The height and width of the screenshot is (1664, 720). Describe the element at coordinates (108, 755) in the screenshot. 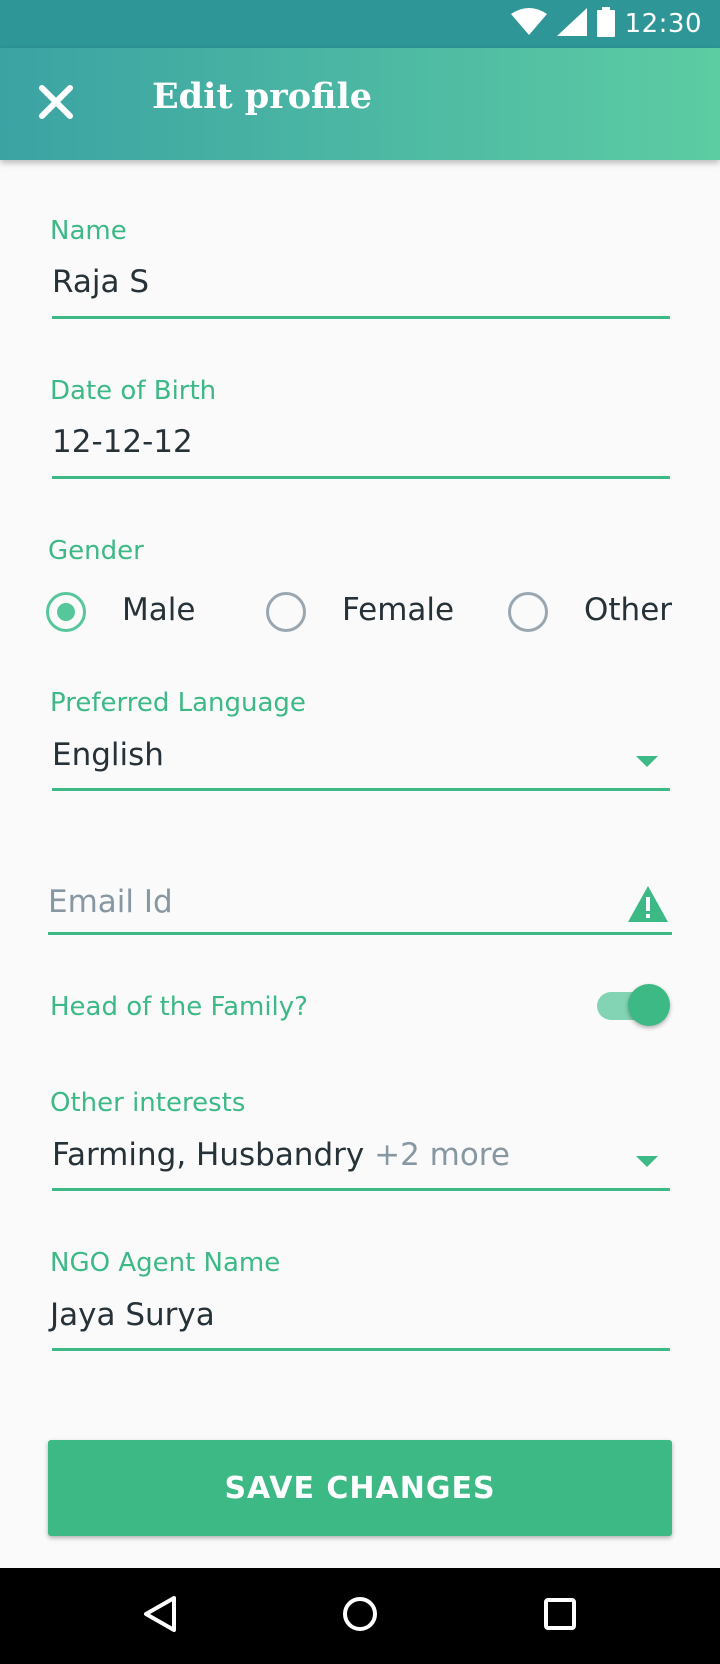

I see `language-select: English` at that location.